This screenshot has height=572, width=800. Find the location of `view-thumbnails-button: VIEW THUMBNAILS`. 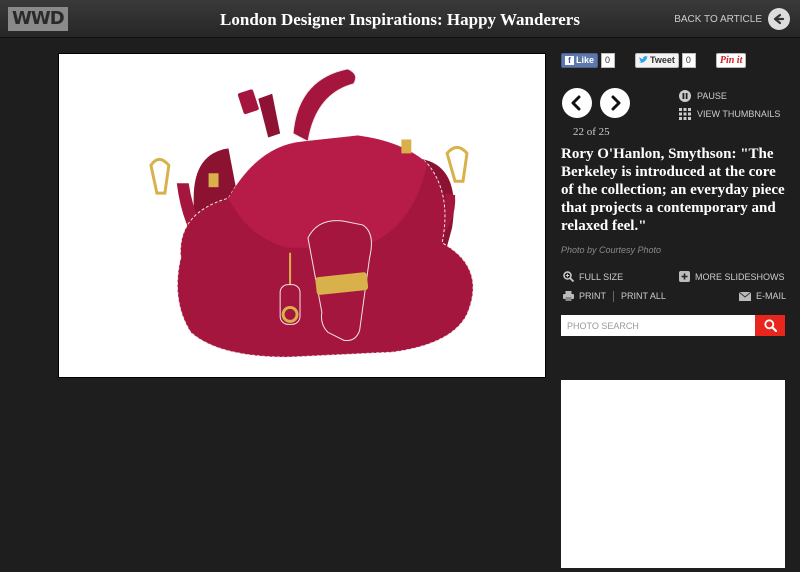

view-thumbnails-button: VIEW THUMBNAILS is located at coordinates (729, 114).